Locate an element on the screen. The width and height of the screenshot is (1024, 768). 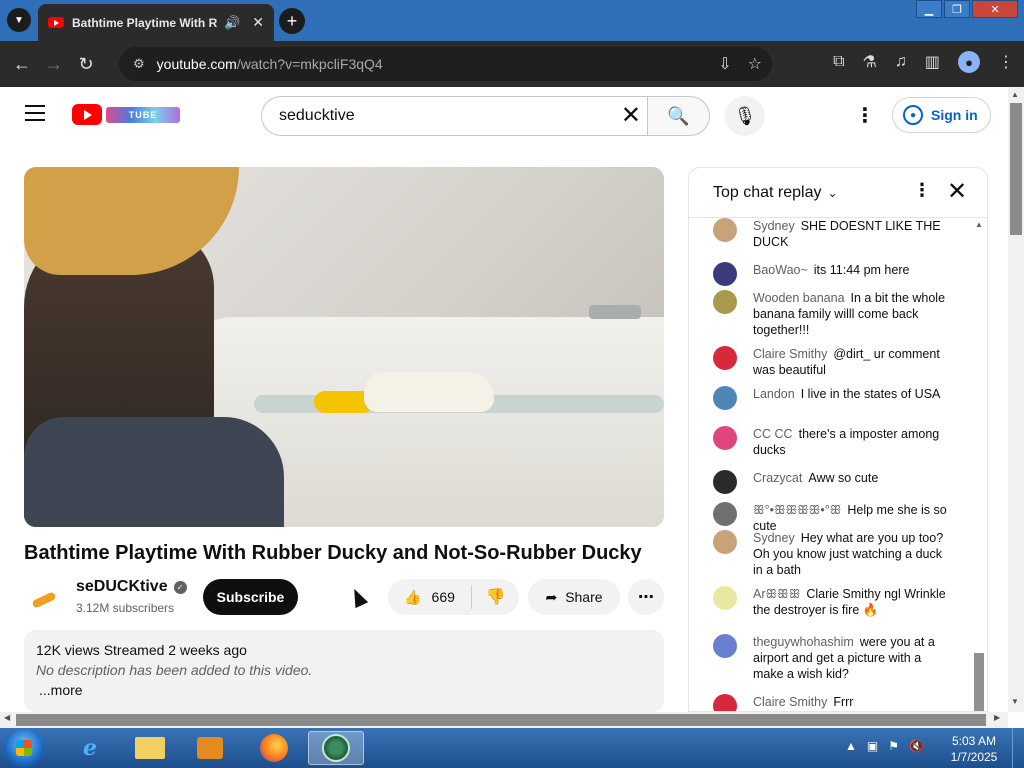
bookmark-star-icon: ☆ is located at coordinates (755, 64).